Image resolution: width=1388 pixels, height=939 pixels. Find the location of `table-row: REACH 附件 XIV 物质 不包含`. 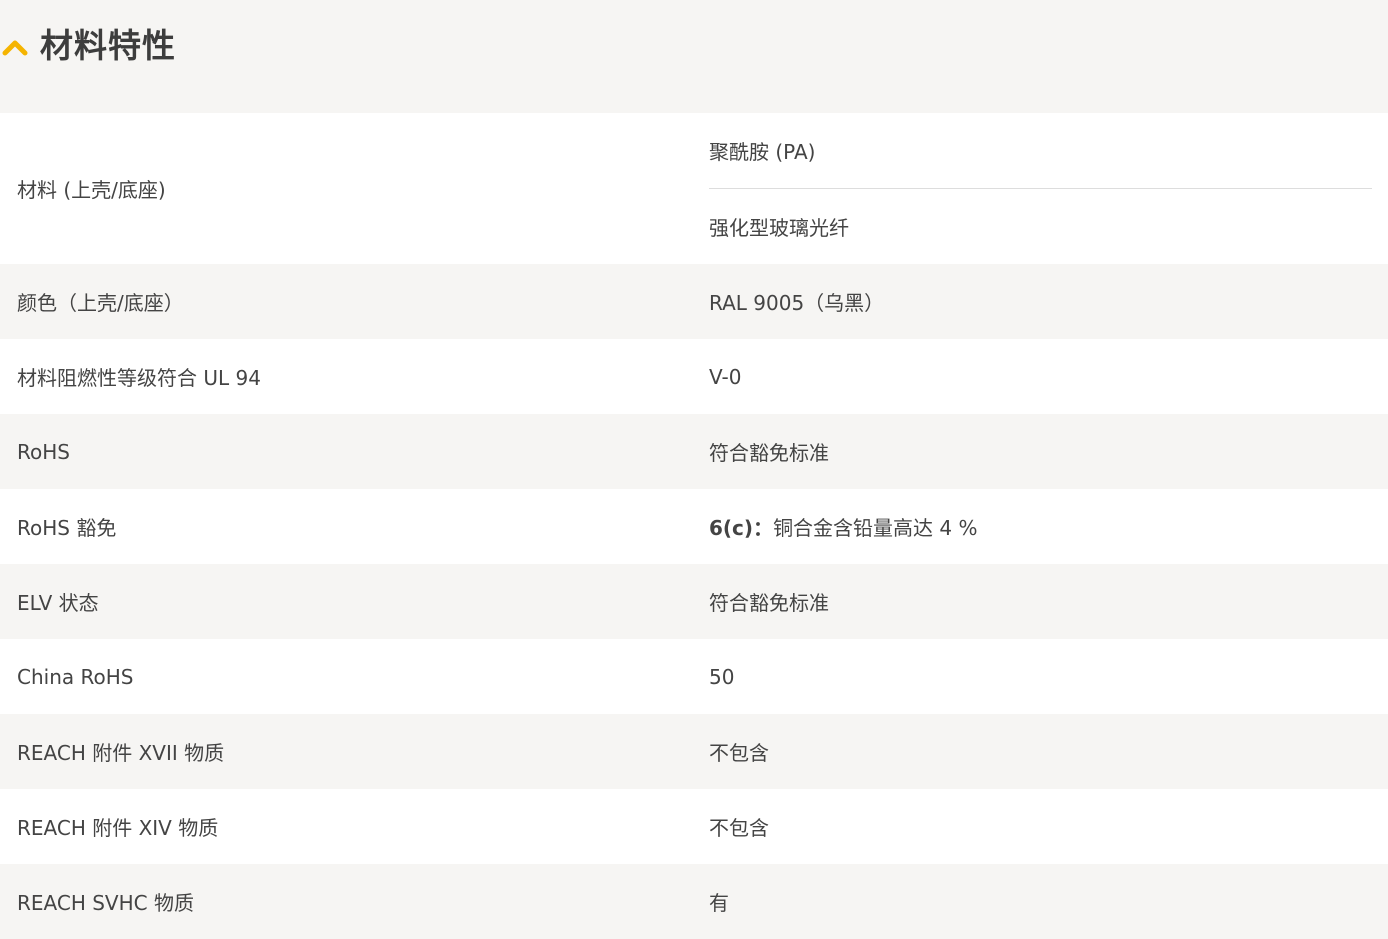

table-row: REACH 附件 XIV 物质 不包含 is located at coordinates (694, 826).